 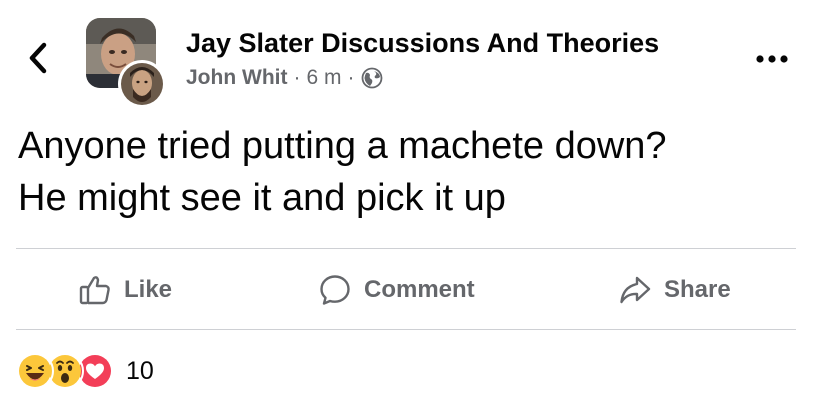 I want to click on post-text-line: Anyone tried putting a machete down?, so click(x=342, y=146).